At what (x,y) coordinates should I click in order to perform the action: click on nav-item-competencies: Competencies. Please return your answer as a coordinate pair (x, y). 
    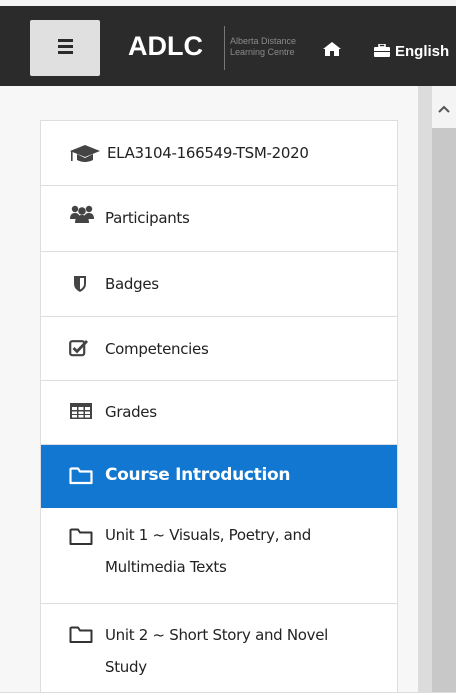
    Looking at the image, I should click on (219, 349).